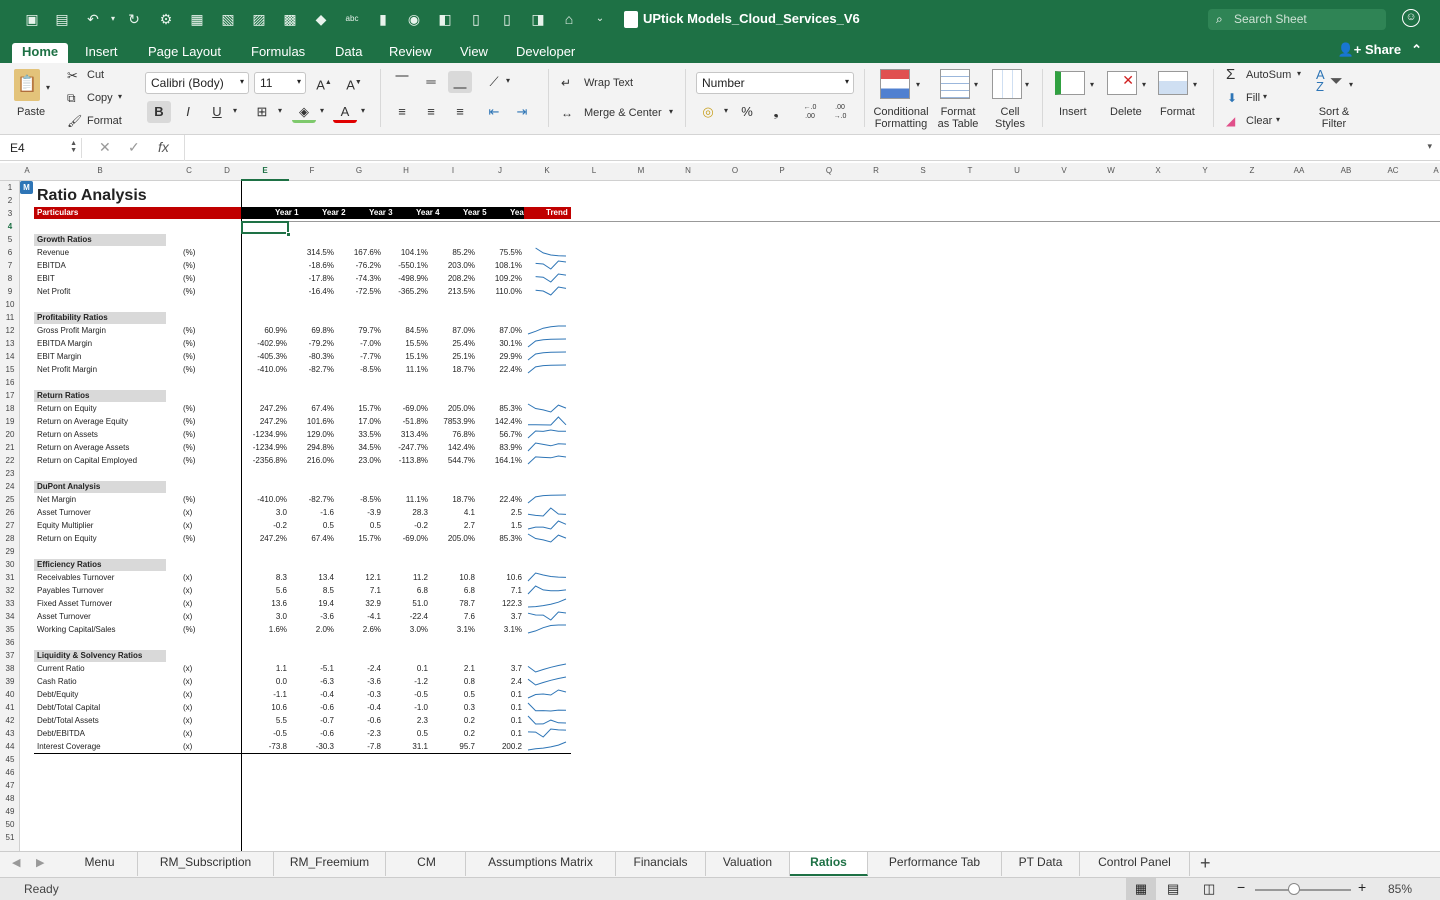  Describe the element at coordinates (10, 642) in the screenshot. I see `row-header: 36` at that location.